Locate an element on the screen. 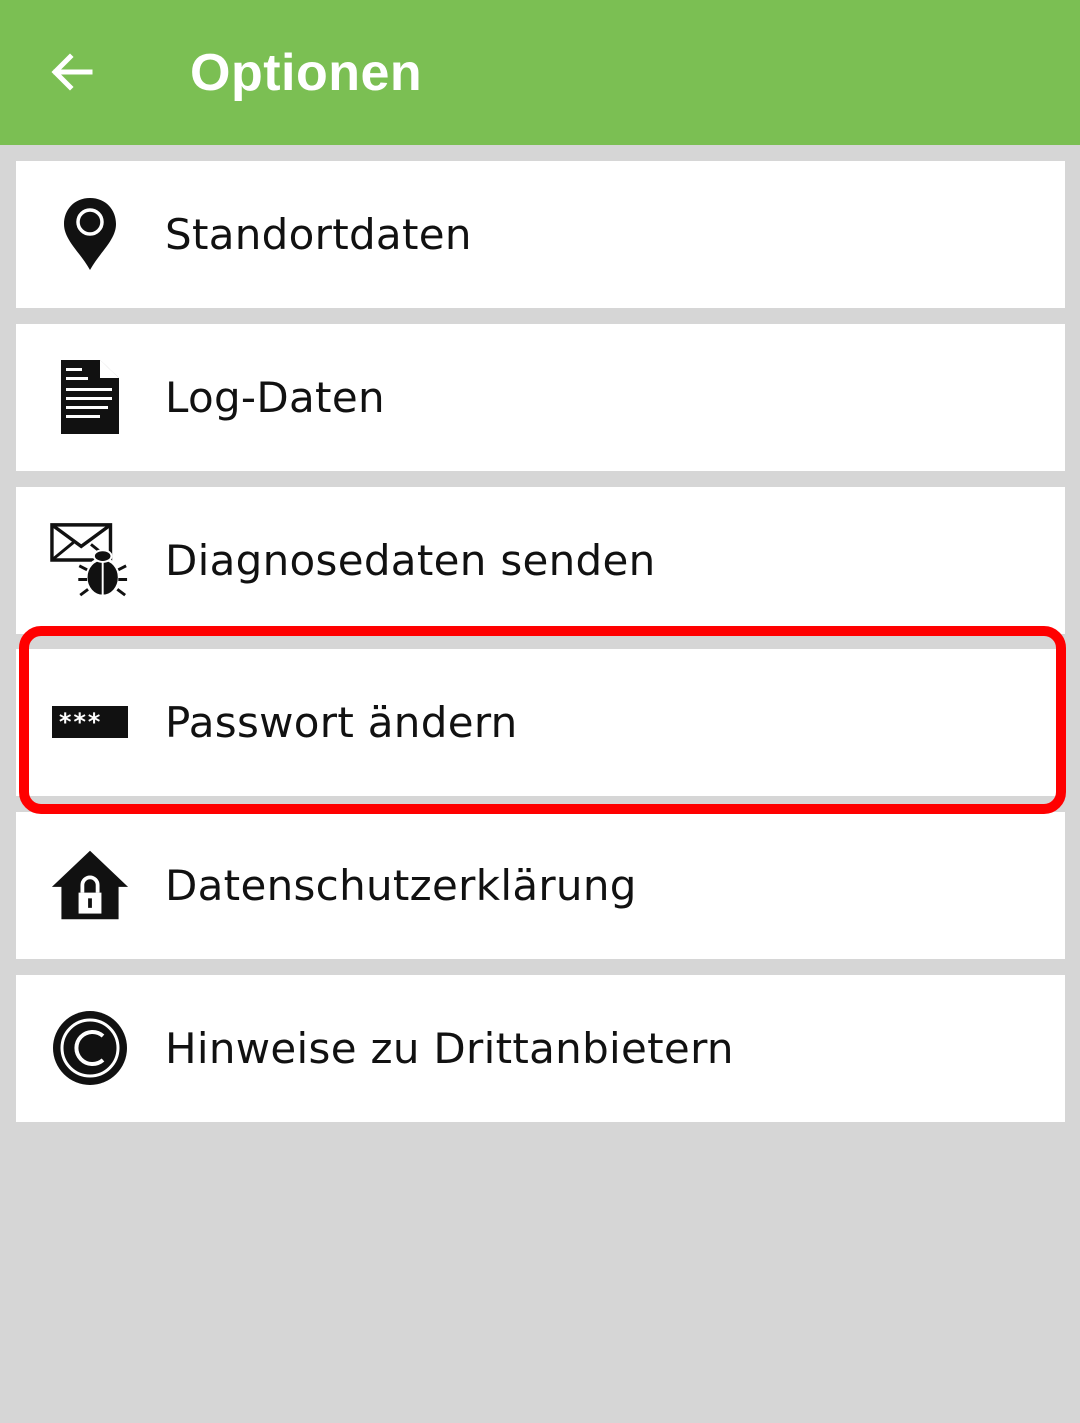 The width and height of the screenshot is (1080, 1423). menu-item-label: Passwort ändern is located at coordinates (341, 722).